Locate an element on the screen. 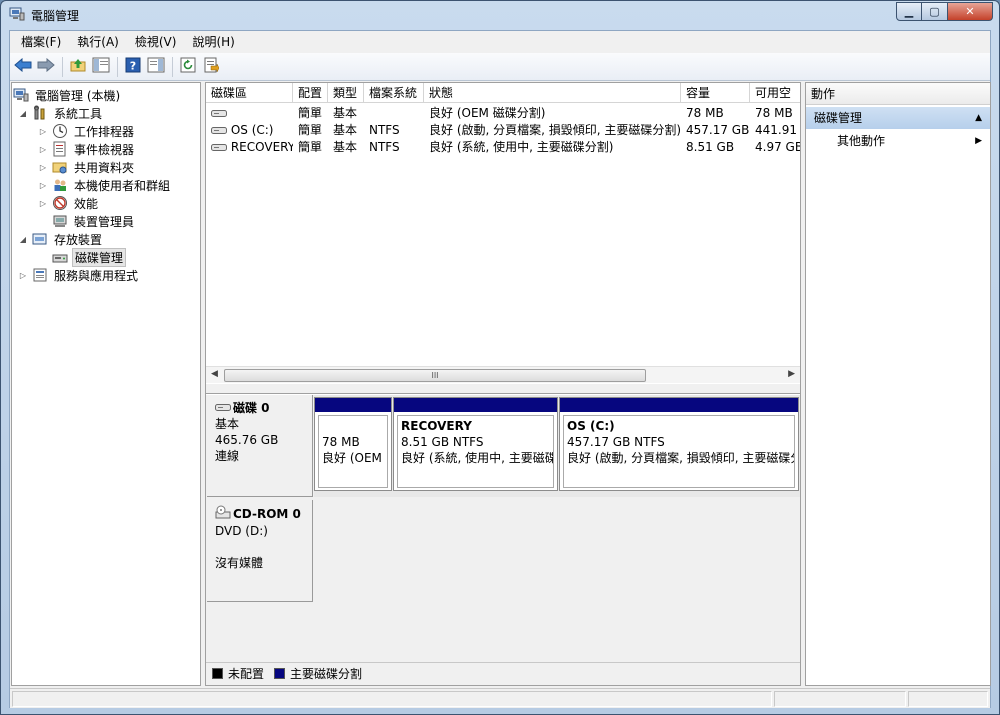  column-header-capacity: 容量 is located at coordinates (715, 93).